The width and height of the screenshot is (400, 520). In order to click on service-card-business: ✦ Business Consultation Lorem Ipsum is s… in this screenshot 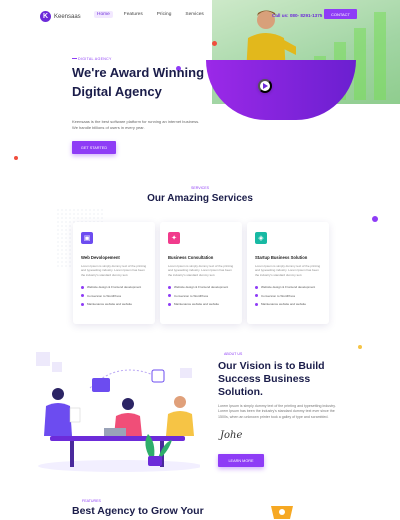, I will do `click(201, 273)`.